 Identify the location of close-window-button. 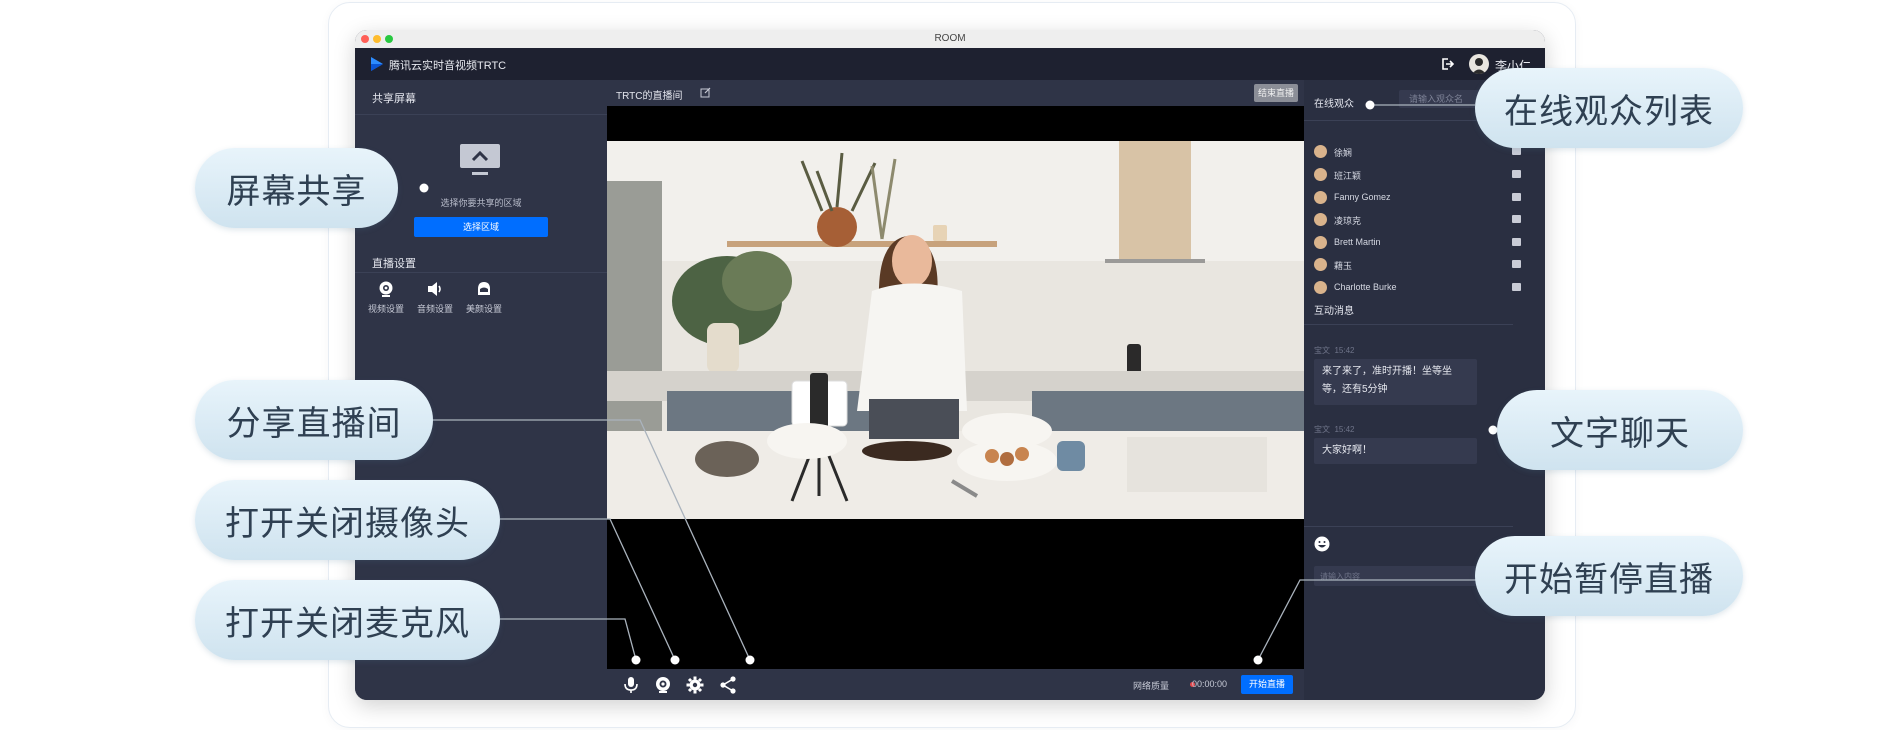
(365, 39).